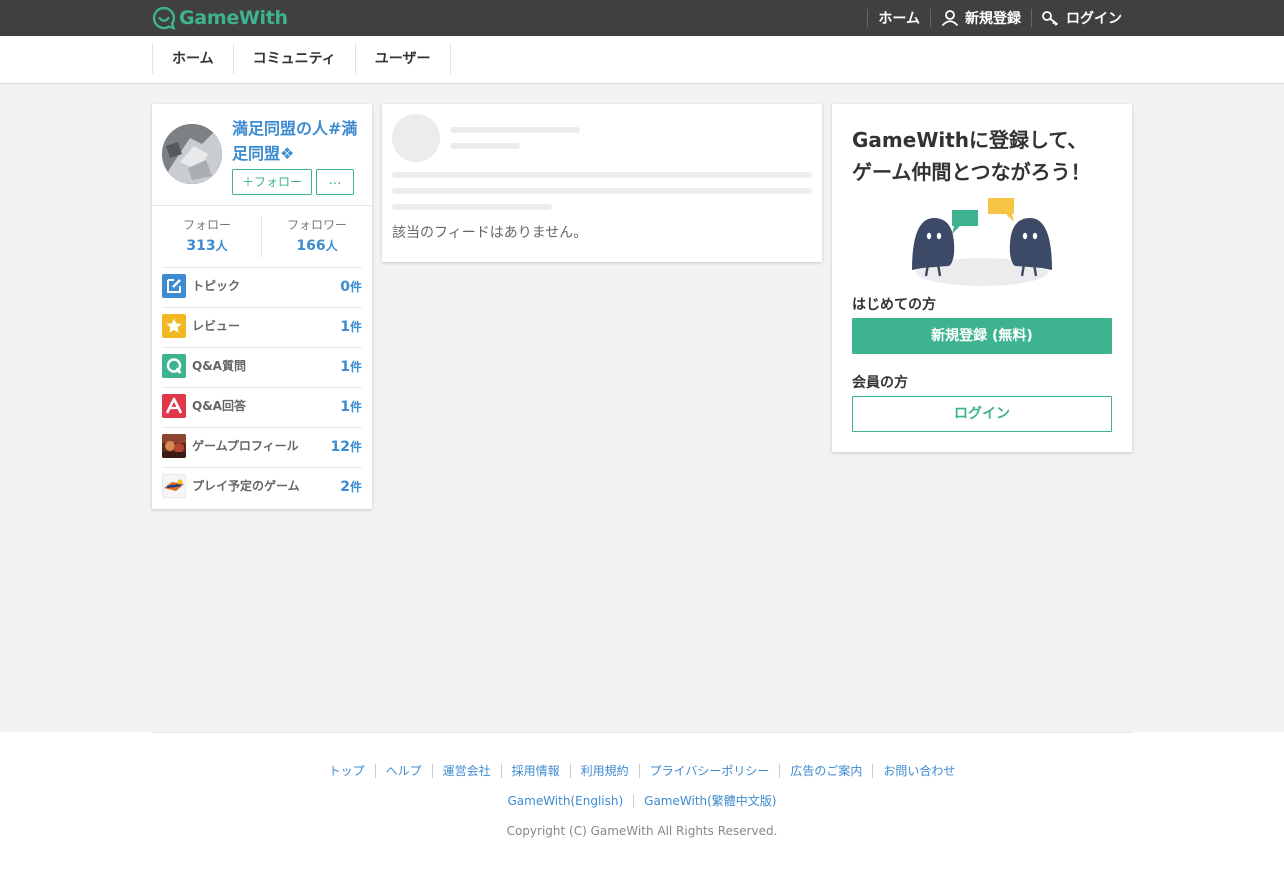 The image size is (1284, 892). What do you see at coordinates (403, 59) in the screenshot?
I see `nav-item-users: ユーザー` at bounding box center [403, 59].